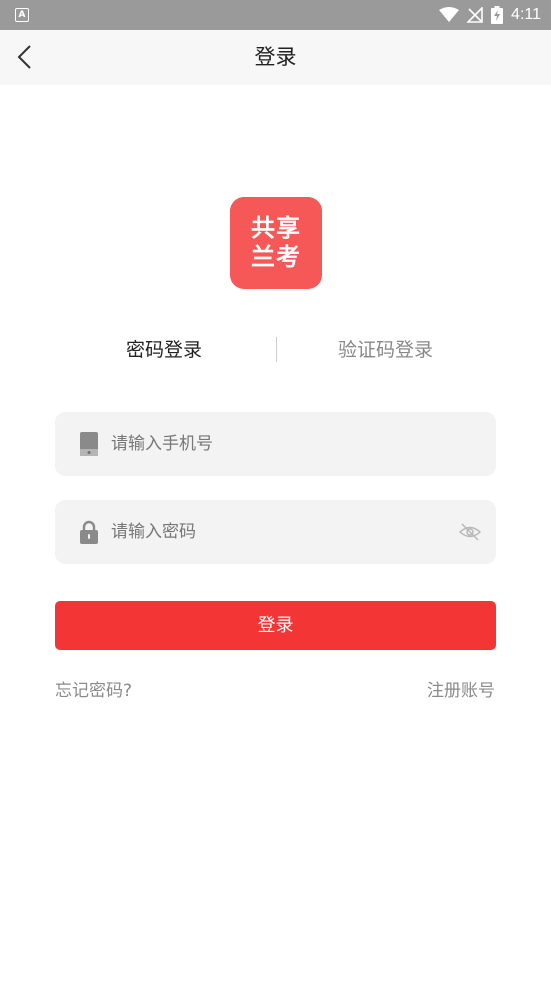  I want to click on password-field, so click(275, 532).